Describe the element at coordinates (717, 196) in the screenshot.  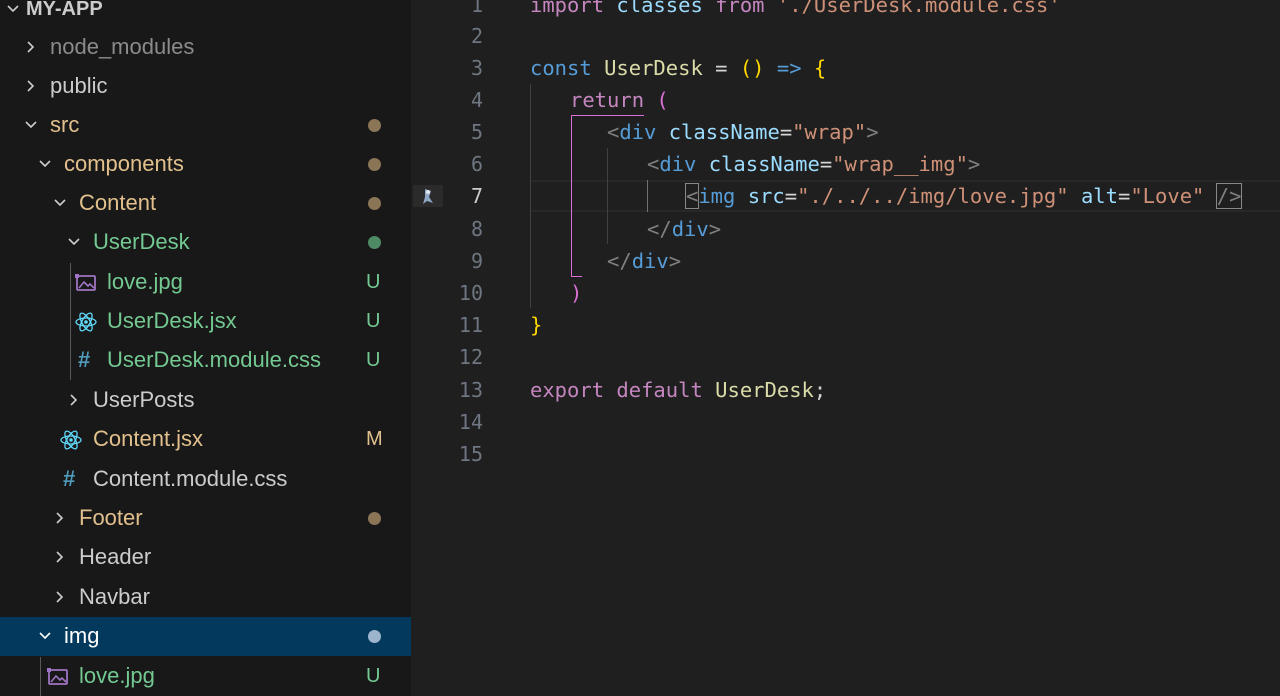
I see `tag-name: img` at that location.